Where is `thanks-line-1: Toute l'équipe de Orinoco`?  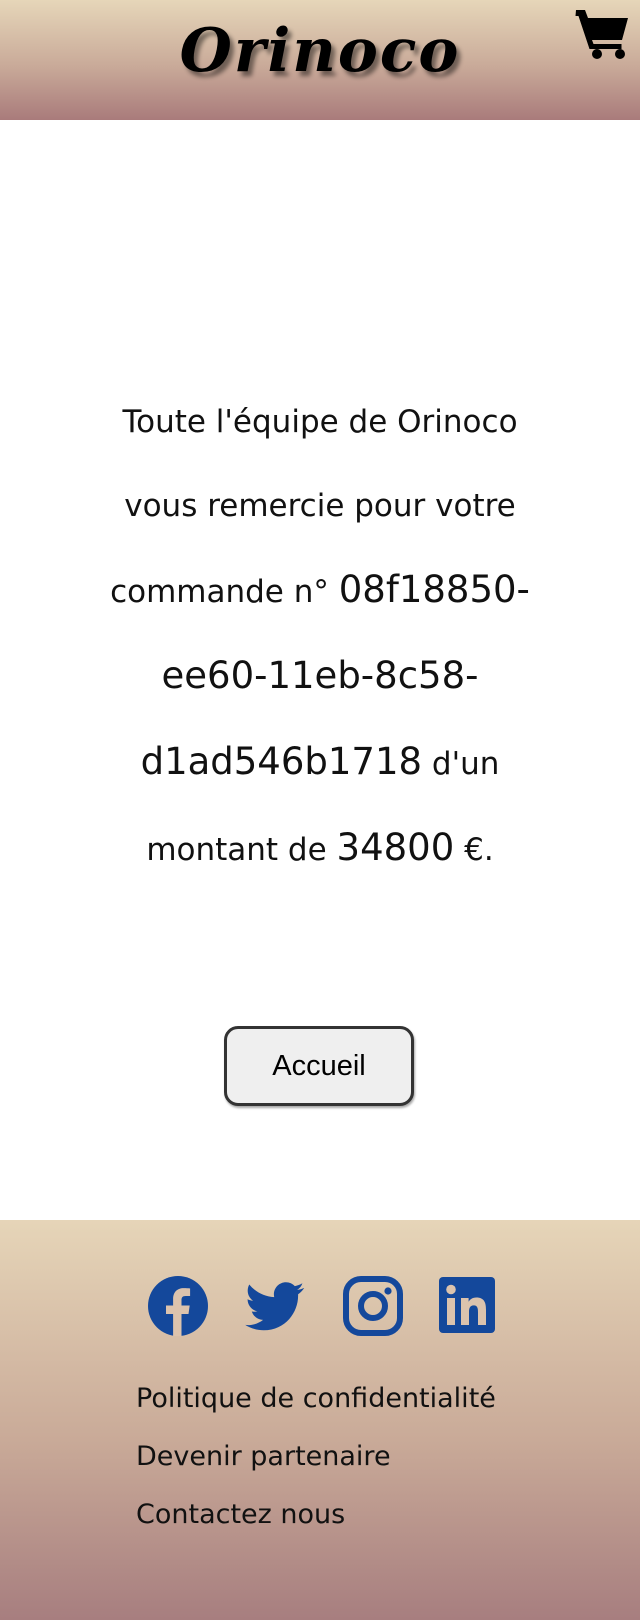
thanks-line-1: Toute l'équipe de Orinoco is located at coordinates (320, 422).